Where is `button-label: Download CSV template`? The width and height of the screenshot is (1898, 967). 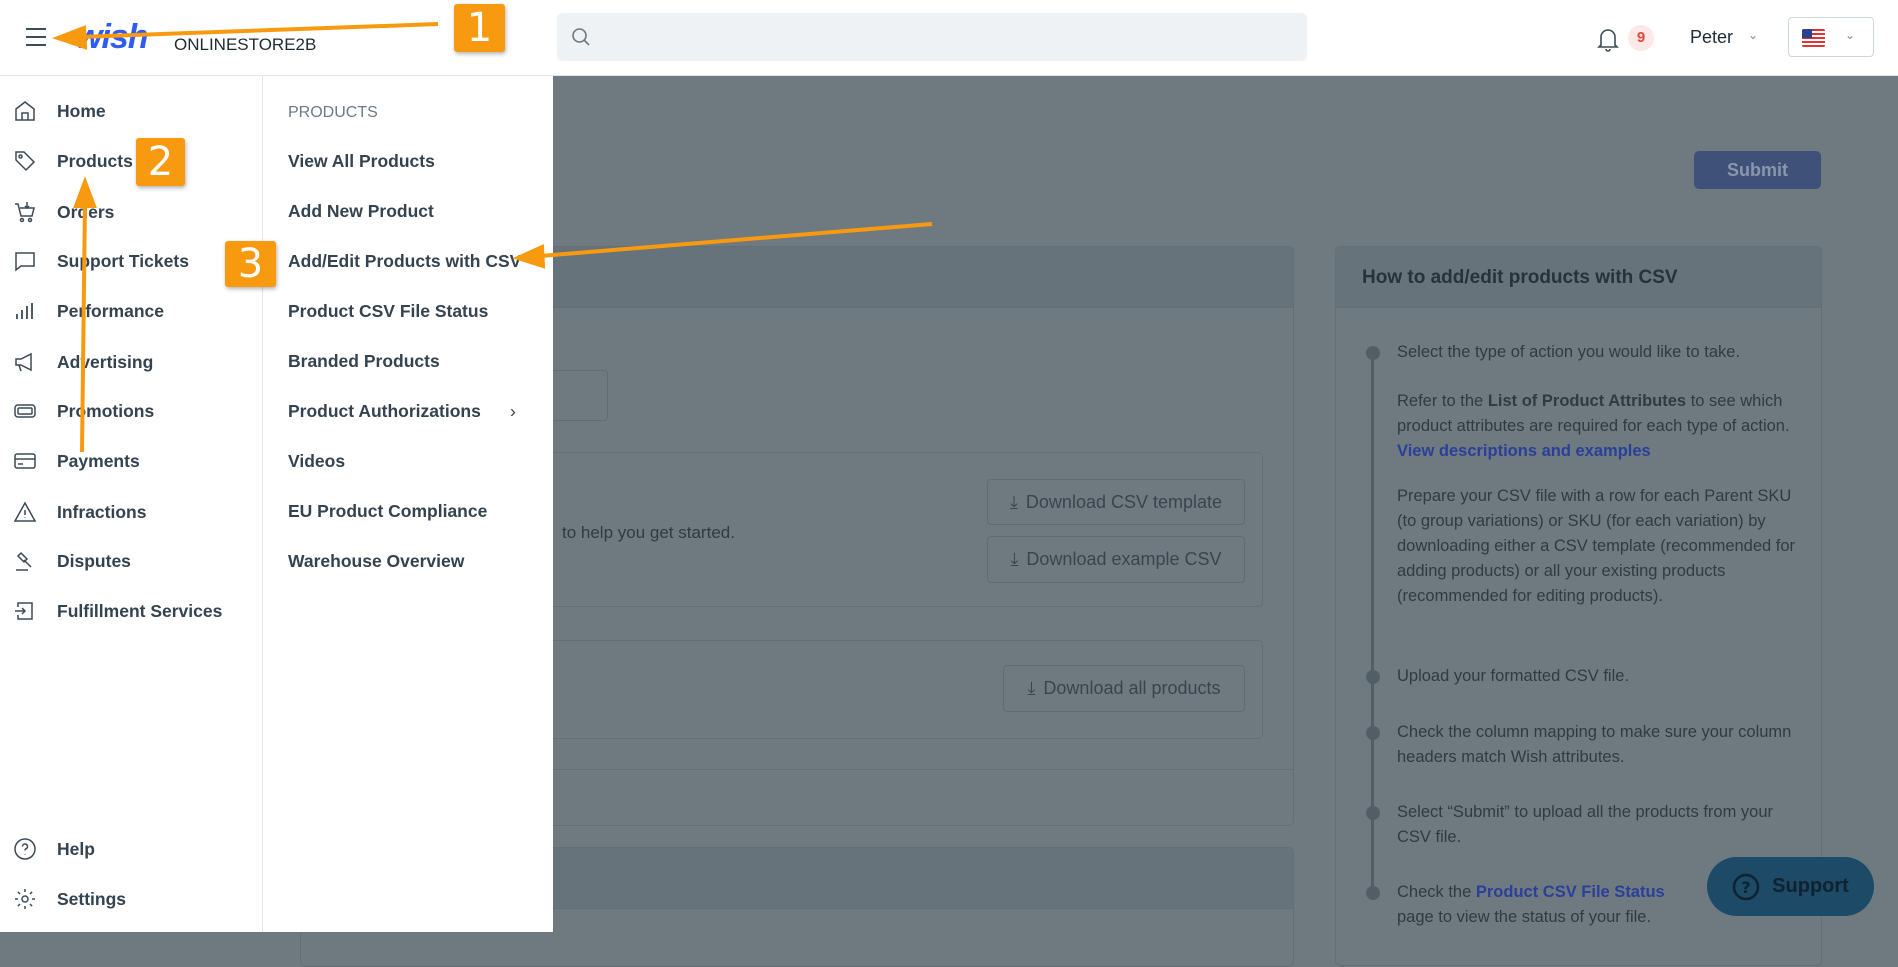 button-label: Download CSV template is located at coordinates (1124, 501).